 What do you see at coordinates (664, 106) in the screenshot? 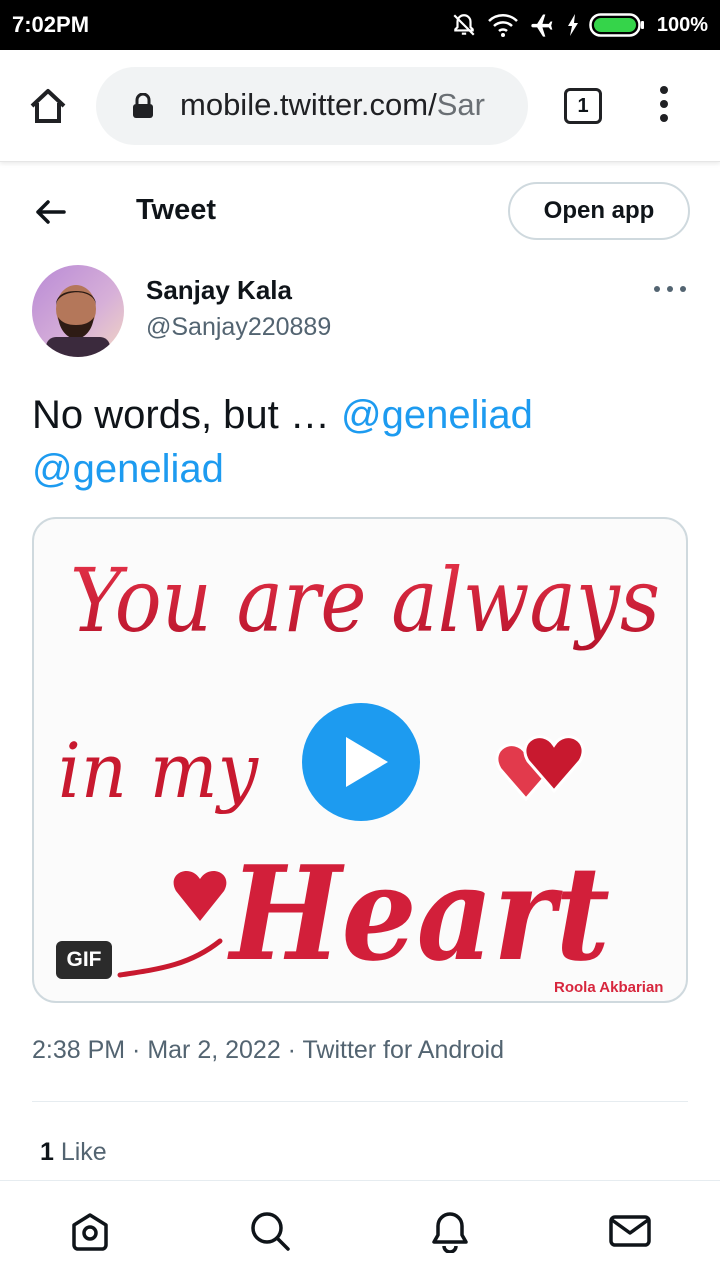
I see `menu-dots-icon` at bounding box center [664, 106].